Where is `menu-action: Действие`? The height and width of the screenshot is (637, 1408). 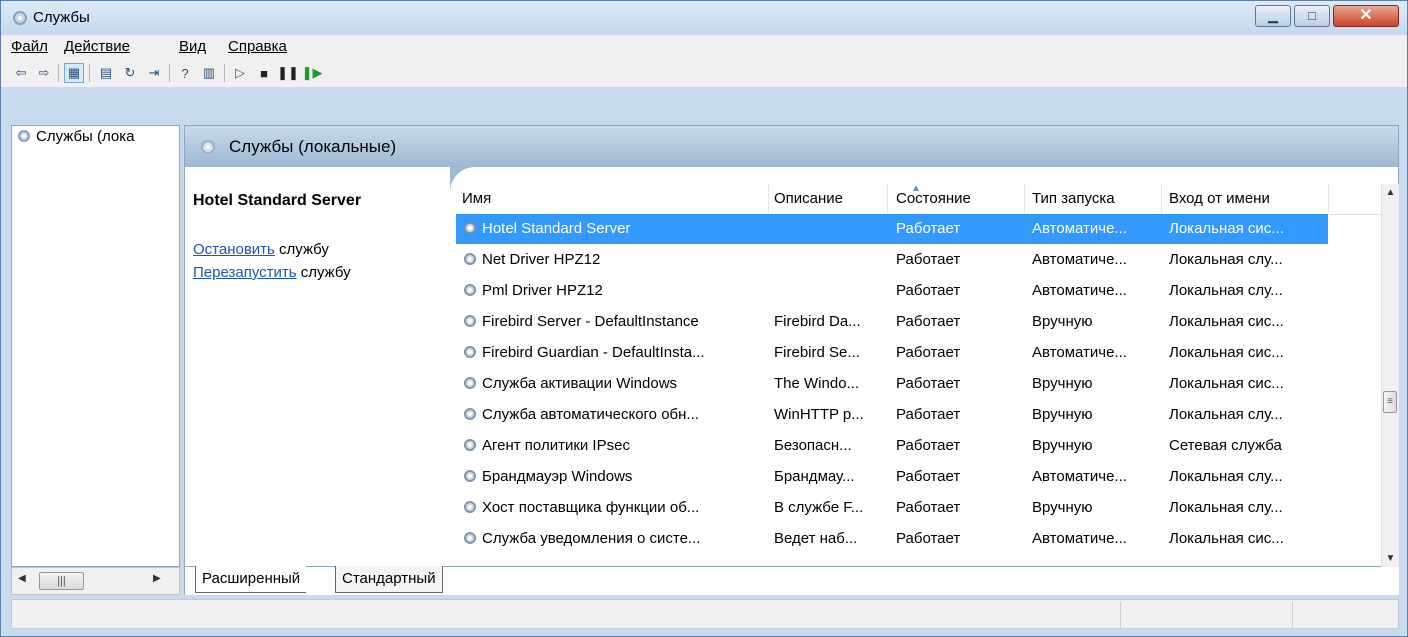 menu-action: Действие is located at coordinates (97, 46).